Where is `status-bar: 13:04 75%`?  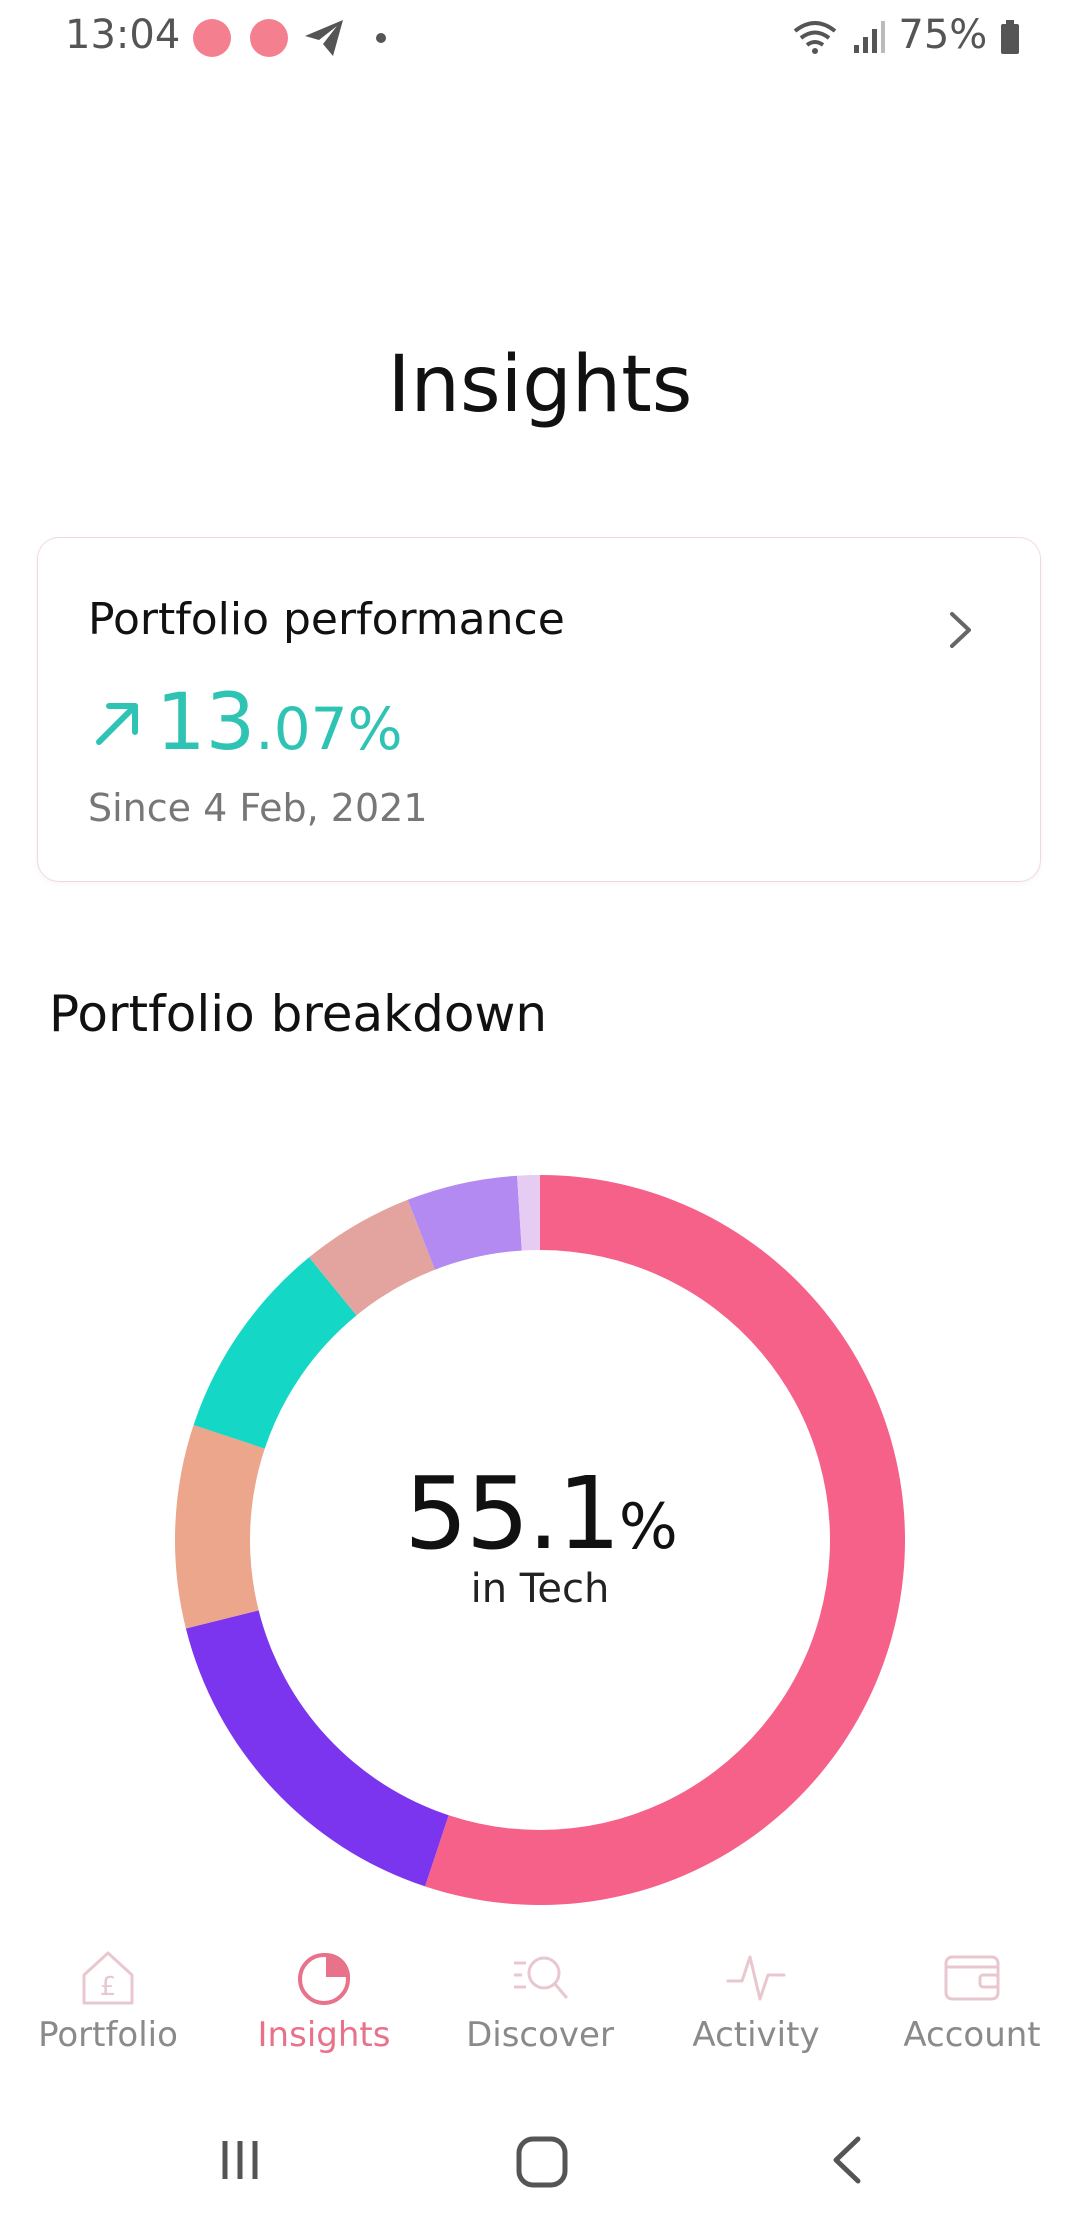 status-bar: 13:04 75% is located at coordinates (540, 40).